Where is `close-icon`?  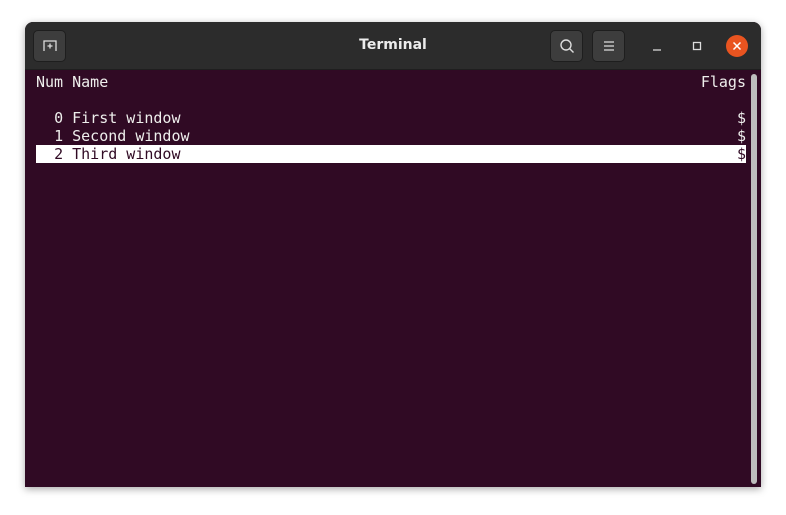 close-icon is located at coordinates (737, 46).